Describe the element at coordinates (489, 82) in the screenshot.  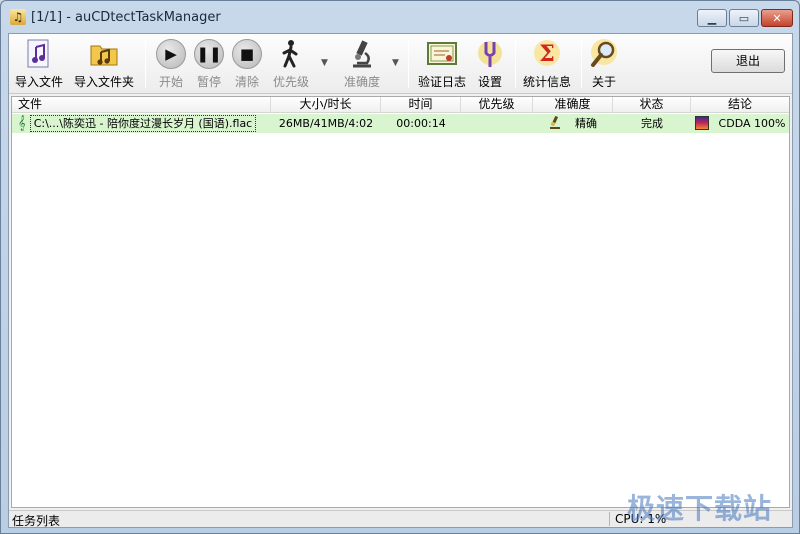
I see `settings-label: 设置` at that location.